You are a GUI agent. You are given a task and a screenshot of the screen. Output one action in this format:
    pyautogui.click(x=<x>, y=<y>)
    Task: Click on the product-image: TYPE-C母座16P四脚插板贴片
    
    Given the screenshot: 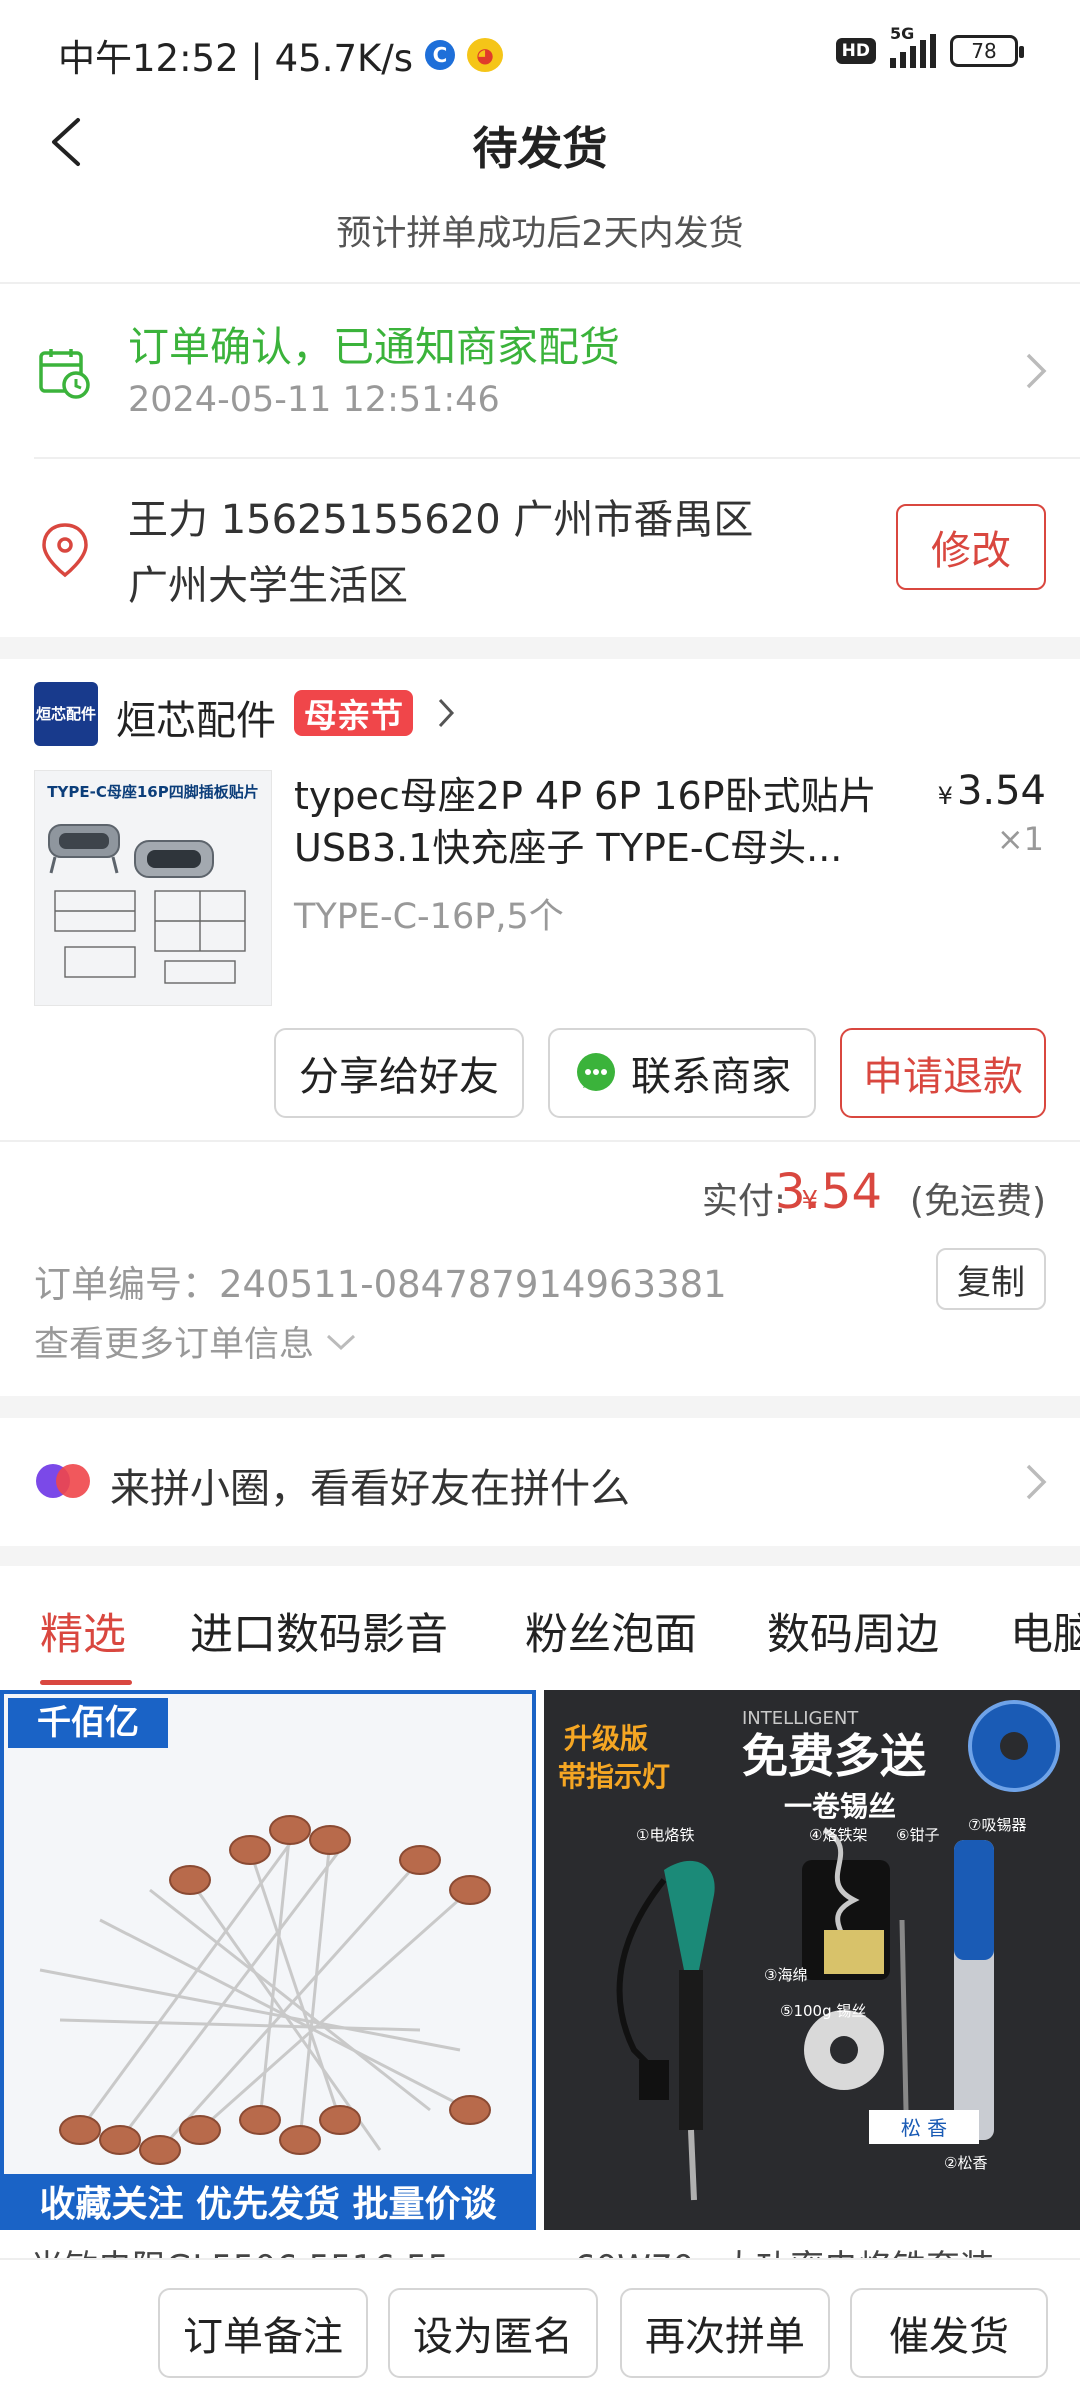 What is the action you would take?
    pyautogui.click(x=153, y=888)
    